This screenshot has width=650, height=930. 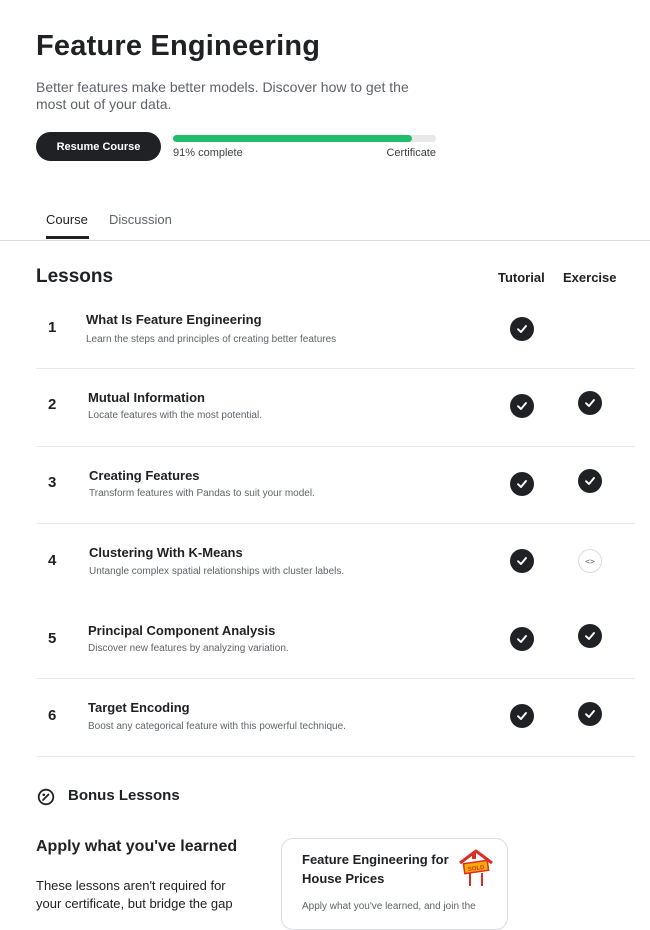 I want to click on tab-discussion: Discussion, so click(x=140, y=219).